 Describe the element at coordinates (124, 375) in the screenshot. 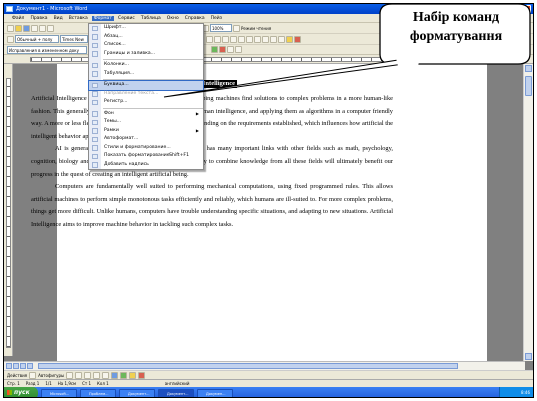

I see `clipart-icon` at that location.